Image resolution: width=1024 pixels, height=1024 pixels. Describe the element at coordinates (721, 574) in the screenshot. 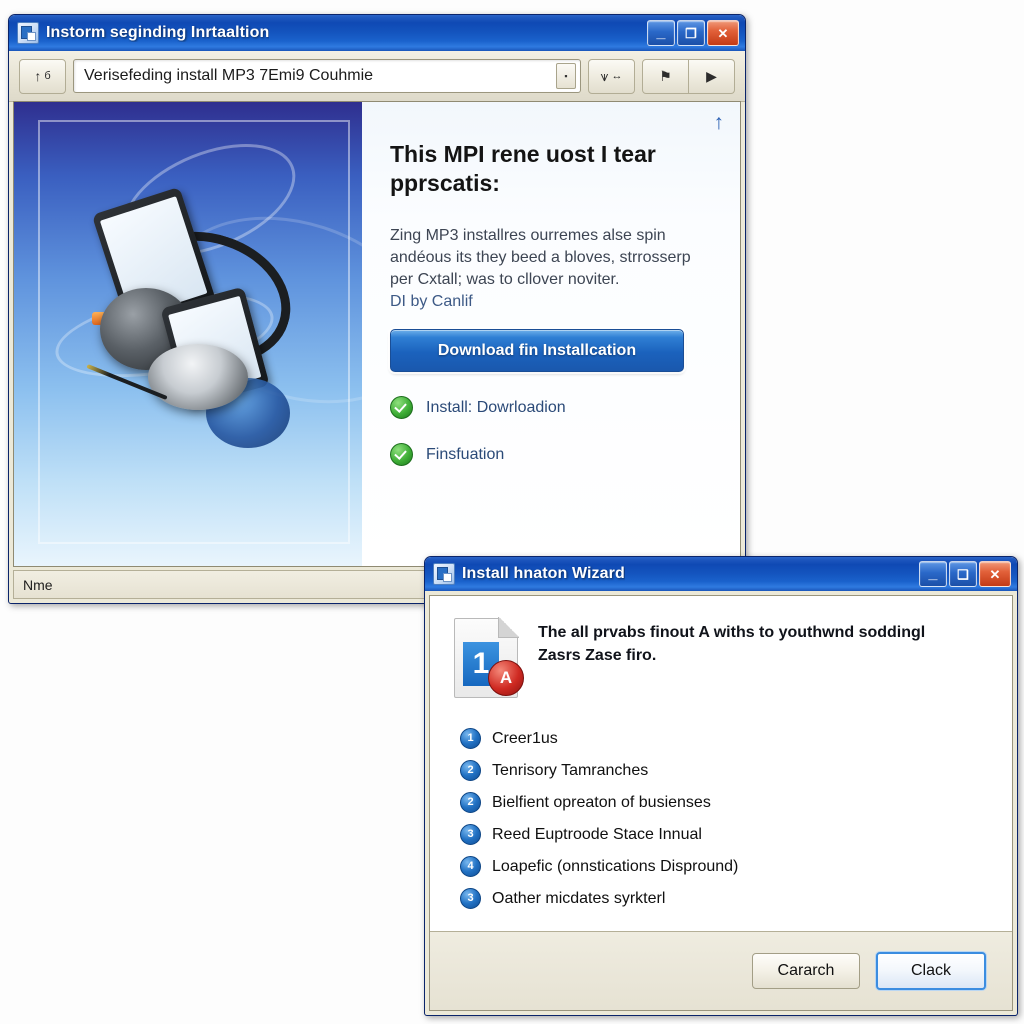

I see `dialog-titlebar: Install hnaton Wizard _ ❑ ✕` at that location.